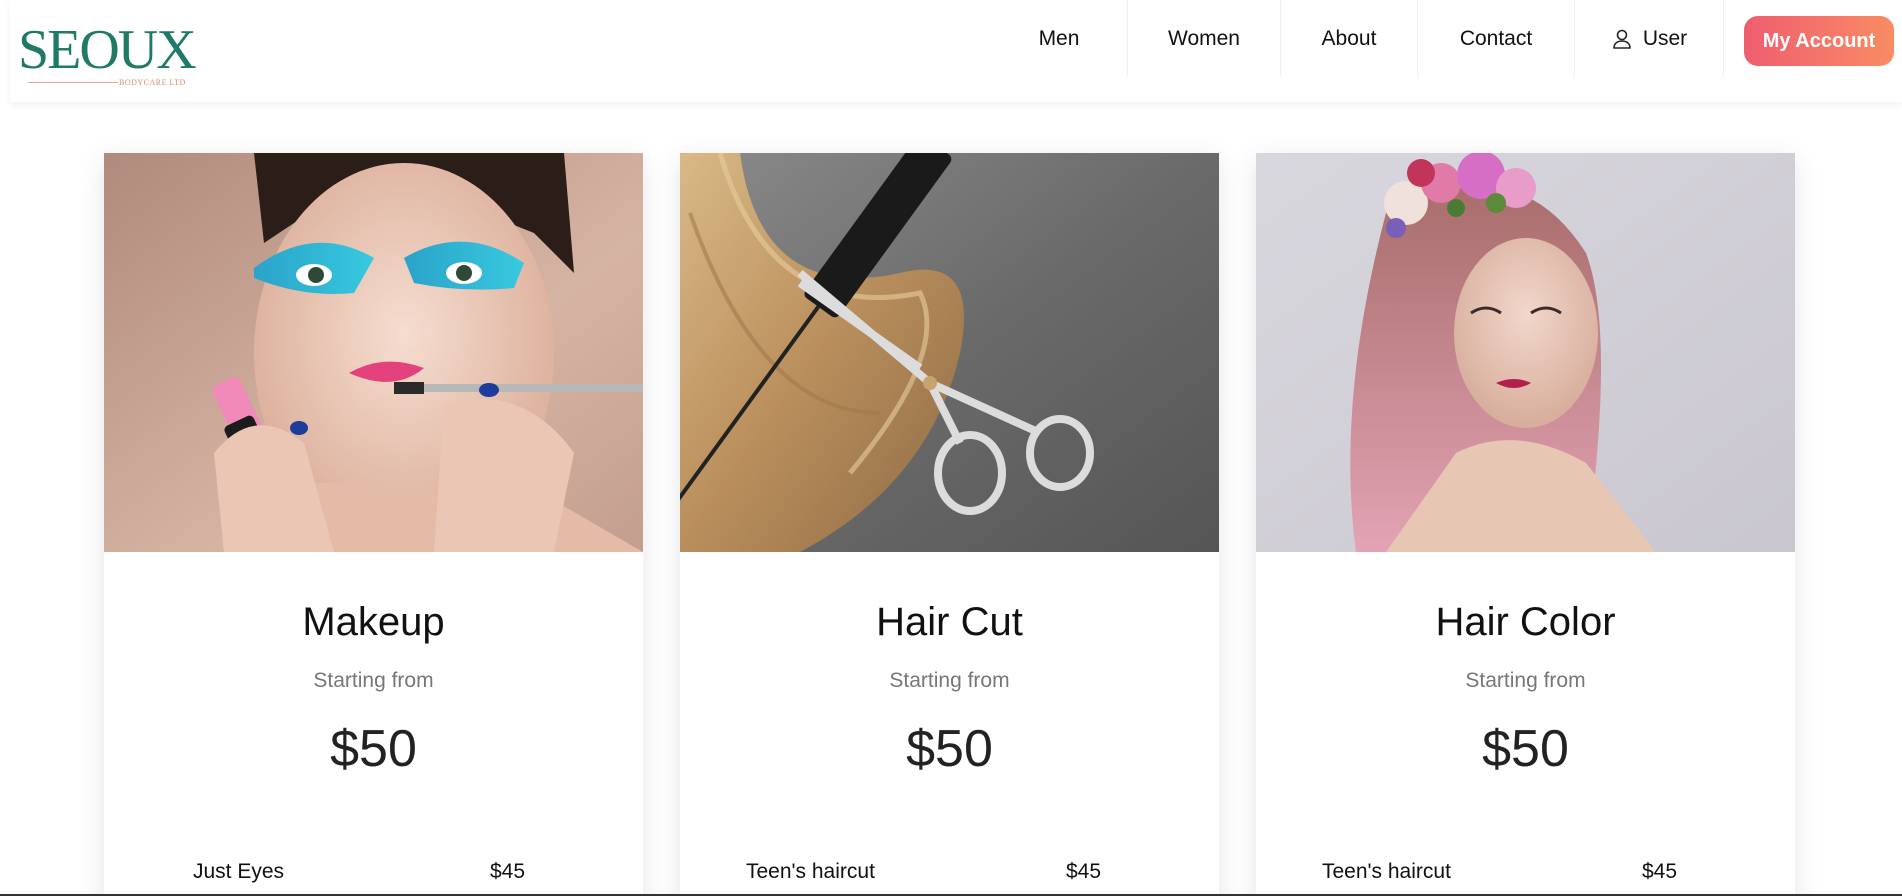  What do you see at coordinates (949, 352) in the screenshot?
I see `haircut-image` at bounding box center [949, 352].